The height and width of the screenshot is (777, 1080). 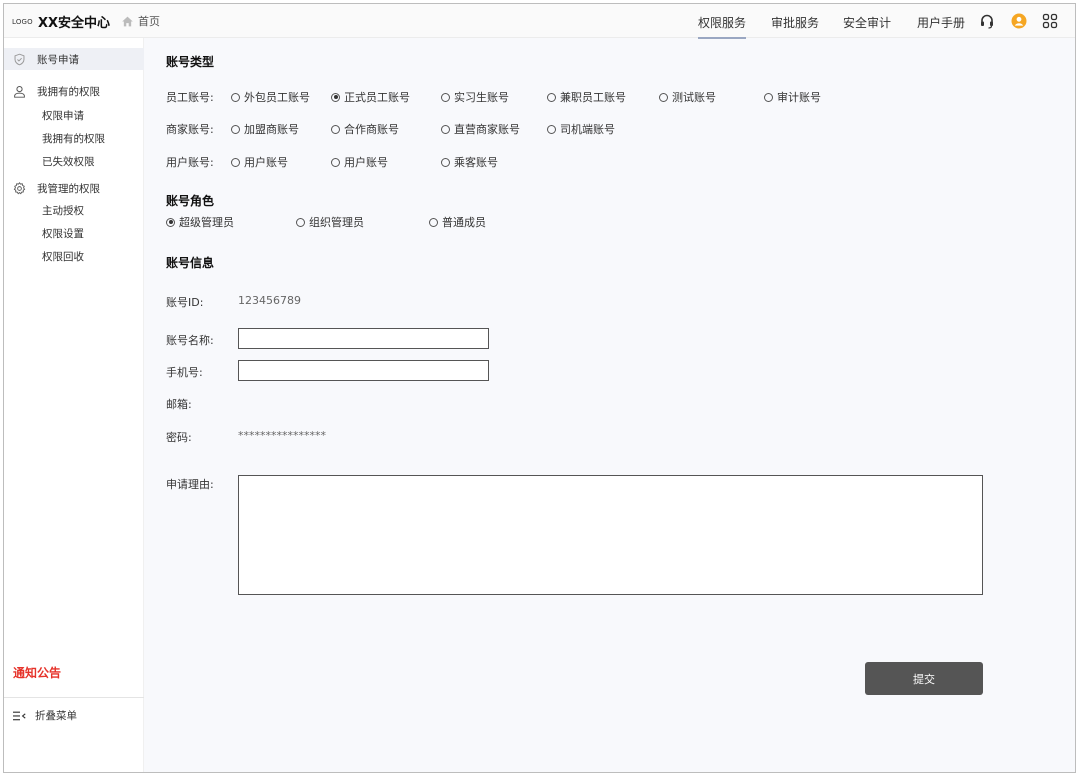 I want to click on phone-label: 手机号:, so click(x=184, y=372).